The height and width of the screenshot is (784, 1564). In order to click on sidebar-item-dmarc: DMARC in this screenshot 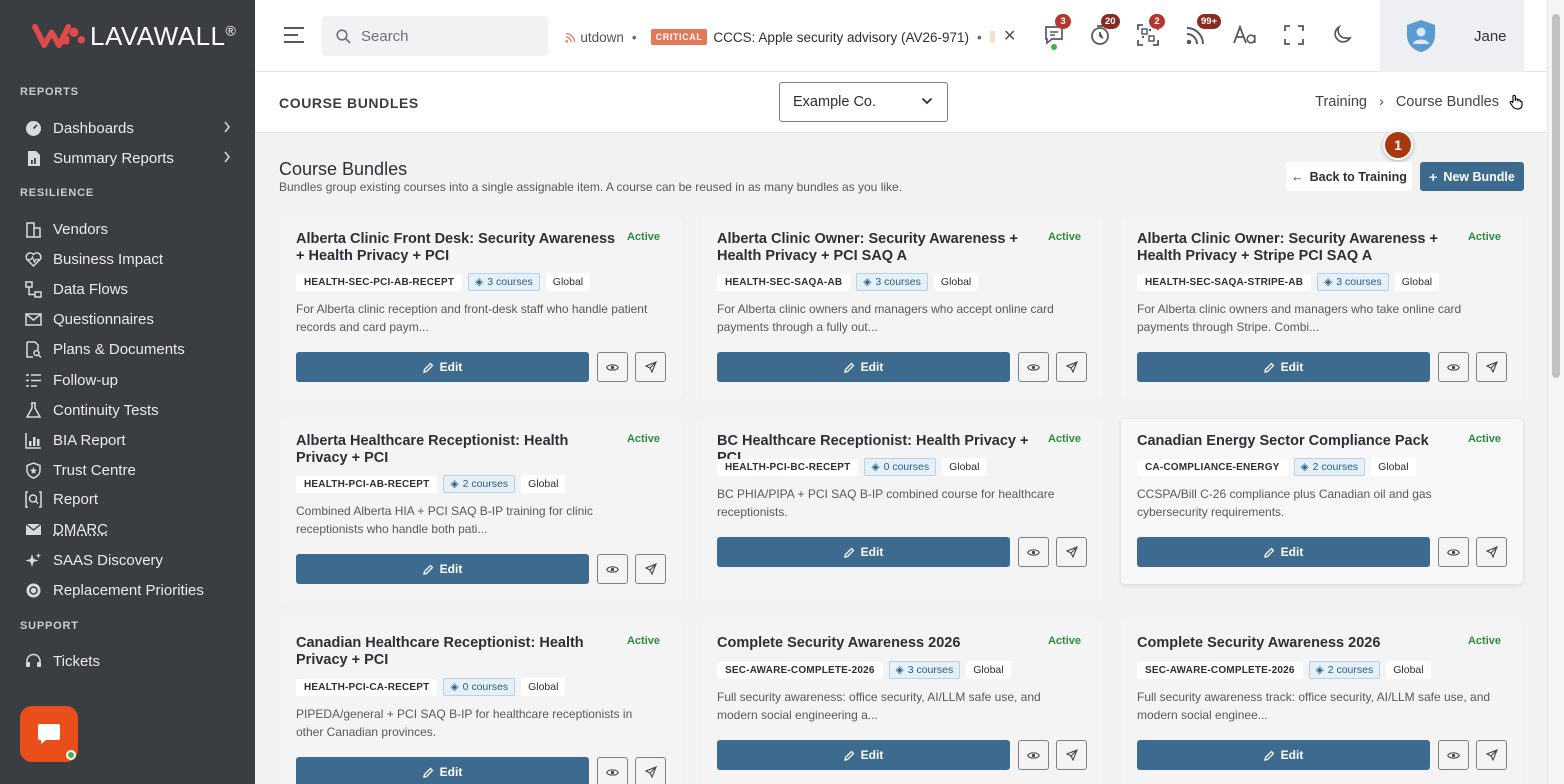, I will do `click(127, 529)`.